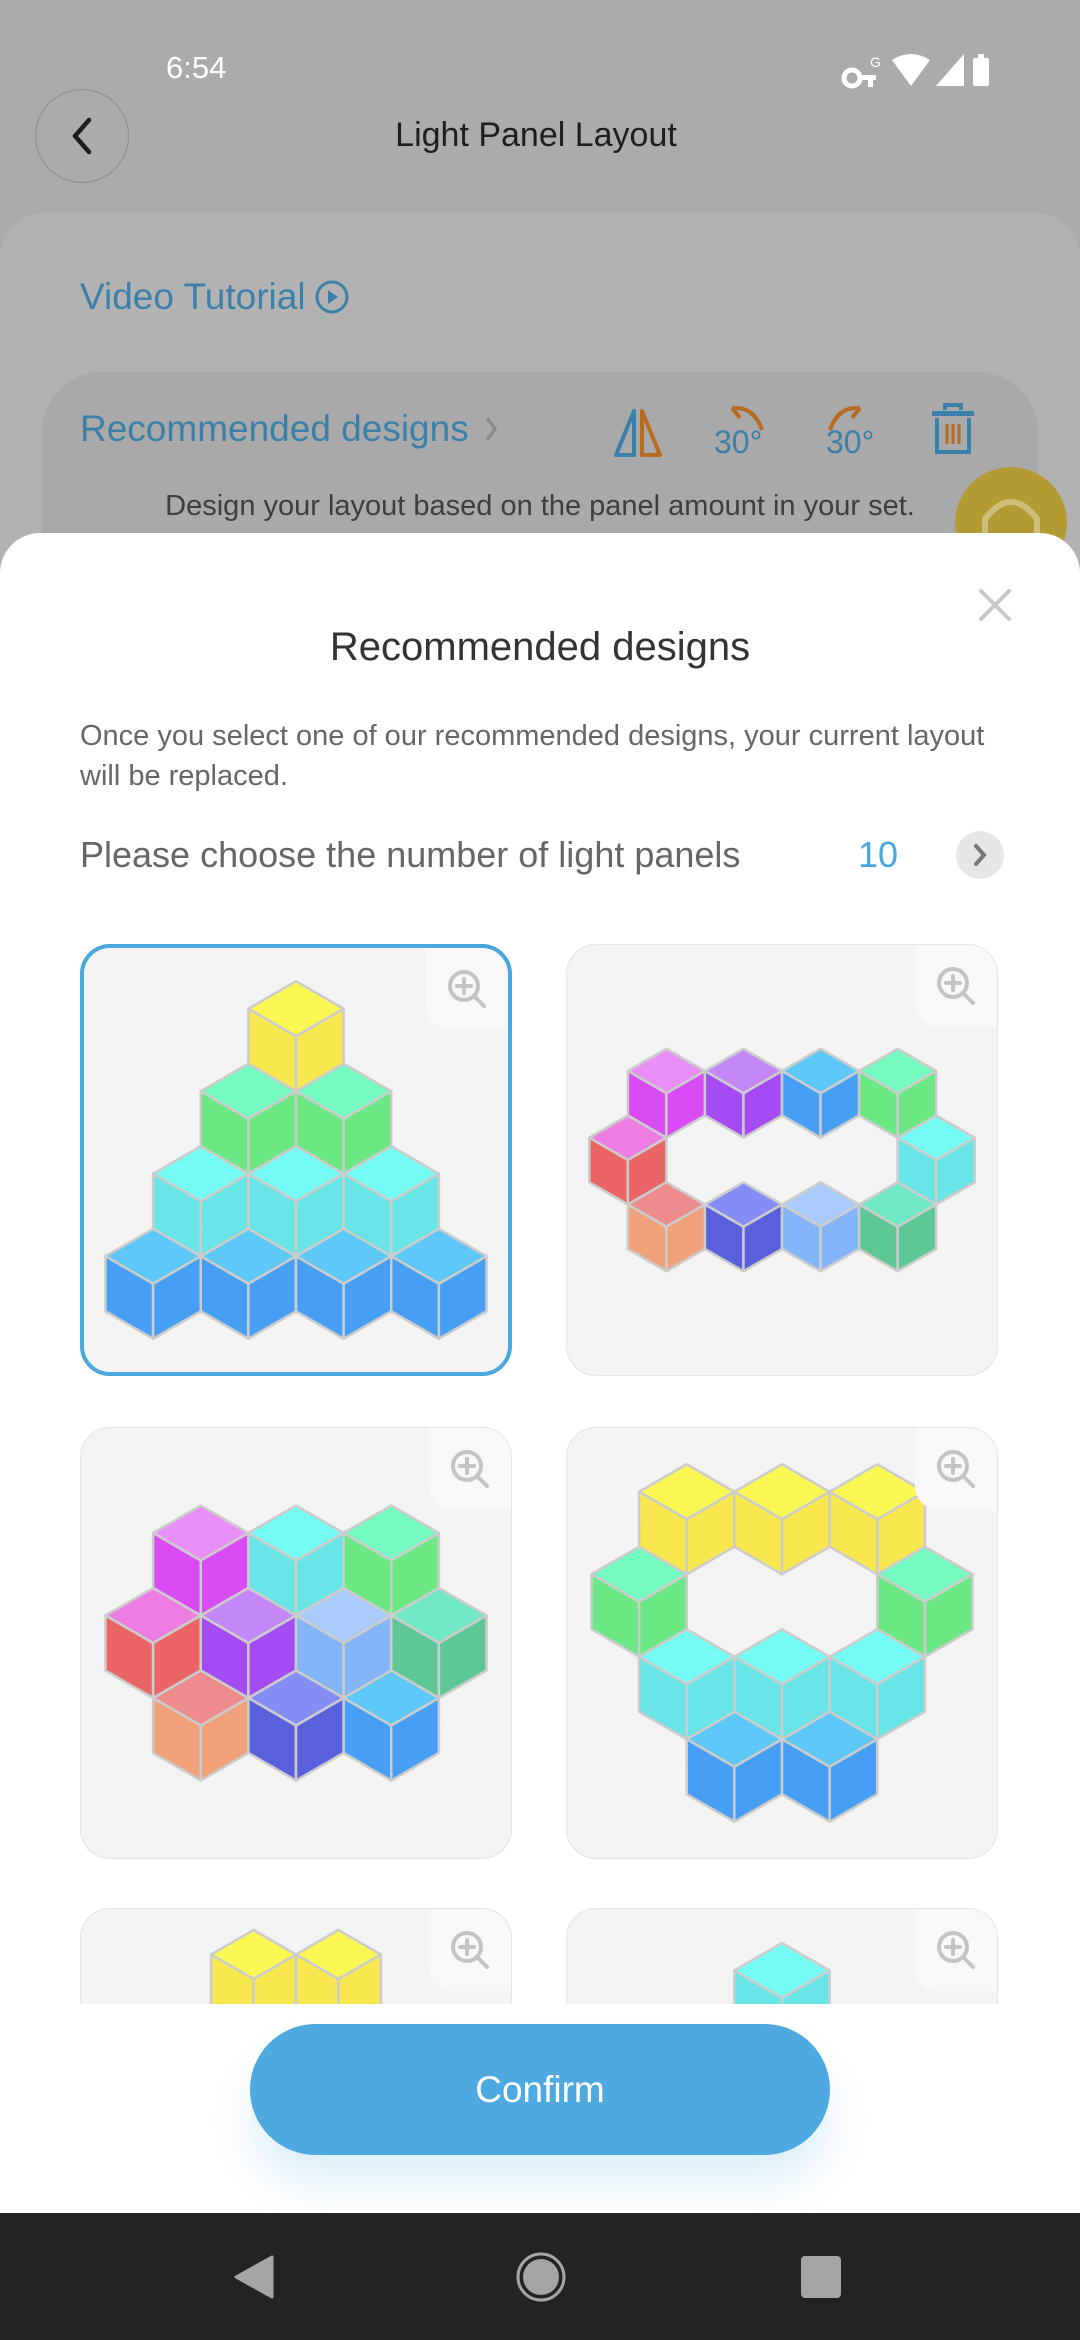 Image resolution: width=1080 pixels, height=2340 pixels. I want to click on status-icons: G, so click(915, 71).